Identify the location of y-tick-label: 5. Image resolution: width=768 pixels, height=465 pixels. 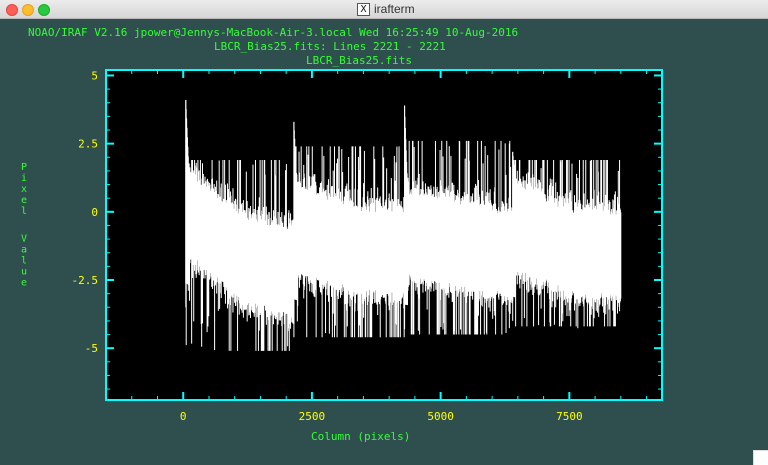
(94, 75).